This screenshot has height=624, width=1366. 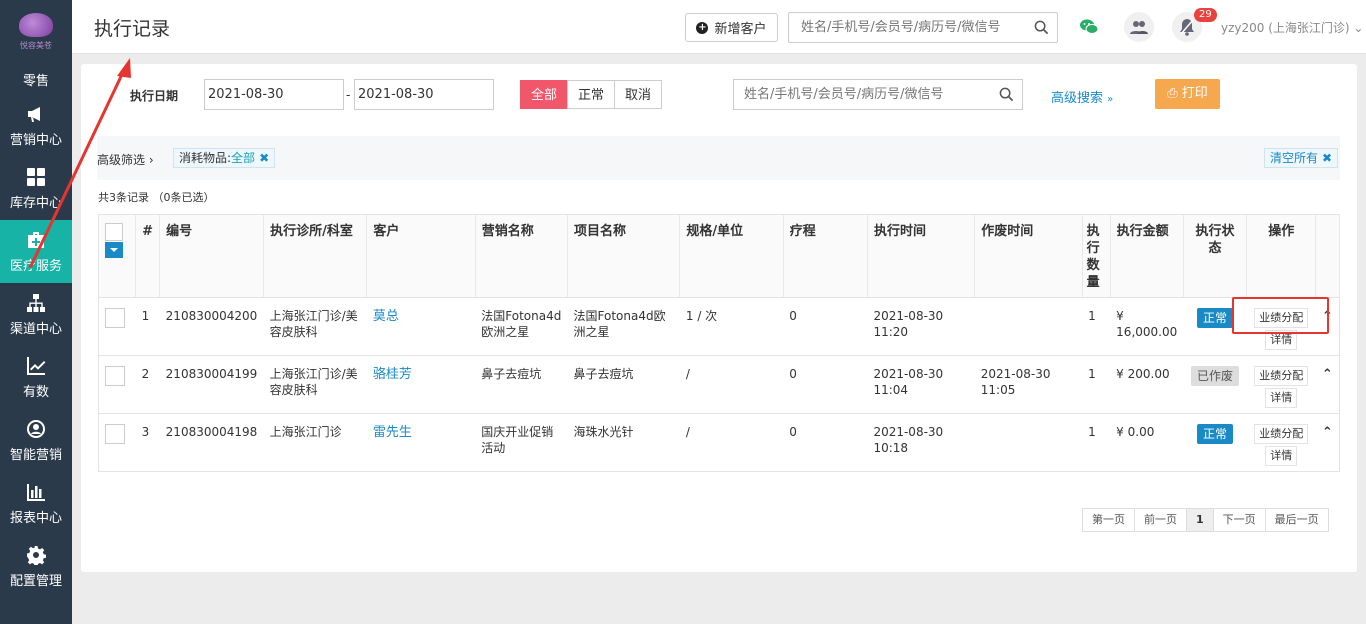 What do you see at coordinates (36, 366) in the screenshot?
I see `trend-chart-icon` at bounding box center [36, 366].